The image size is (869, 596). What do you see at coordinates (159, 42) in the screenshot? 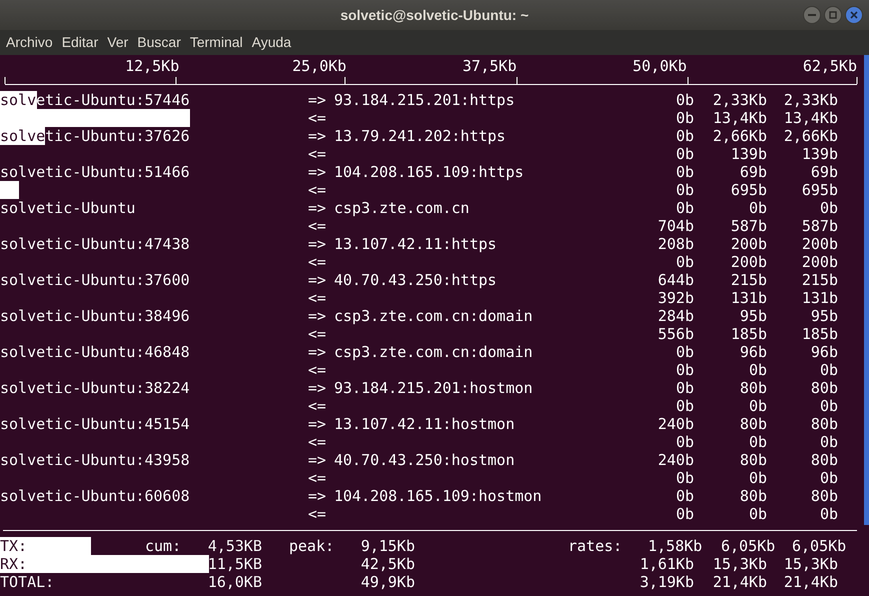
I see `menu-item: Buscar` at bounding box center [159, 42].